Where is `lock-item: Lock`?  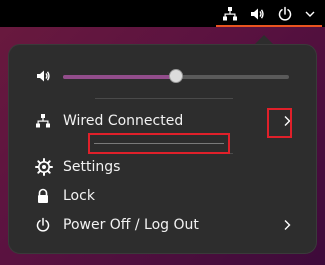 lock-item: Lock is located at coordinates (163, 196).